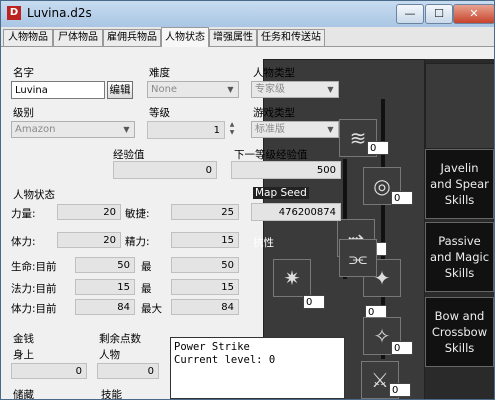 The height and width of the screenshot is (400, 495). I want to click on skill-tooltip: Power Strike Current level: 0, so click(257, 368).